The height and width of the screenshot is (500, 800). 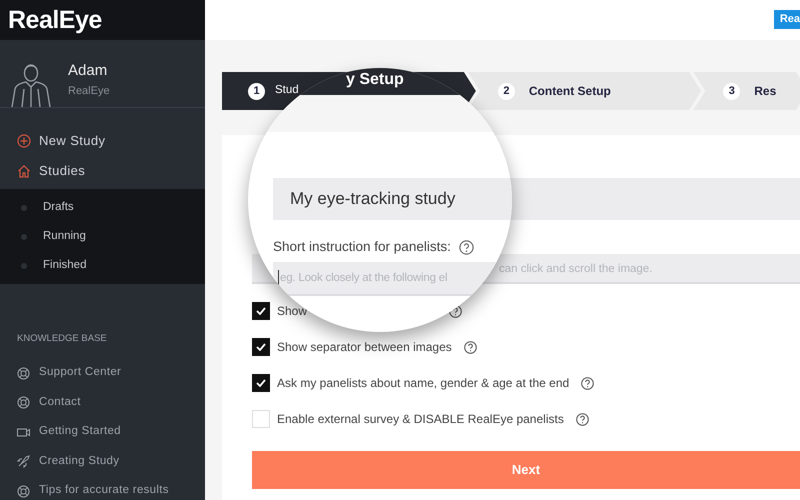 I want to click on field-label: Short instruction for panelists:, so click(x=362, y=247).